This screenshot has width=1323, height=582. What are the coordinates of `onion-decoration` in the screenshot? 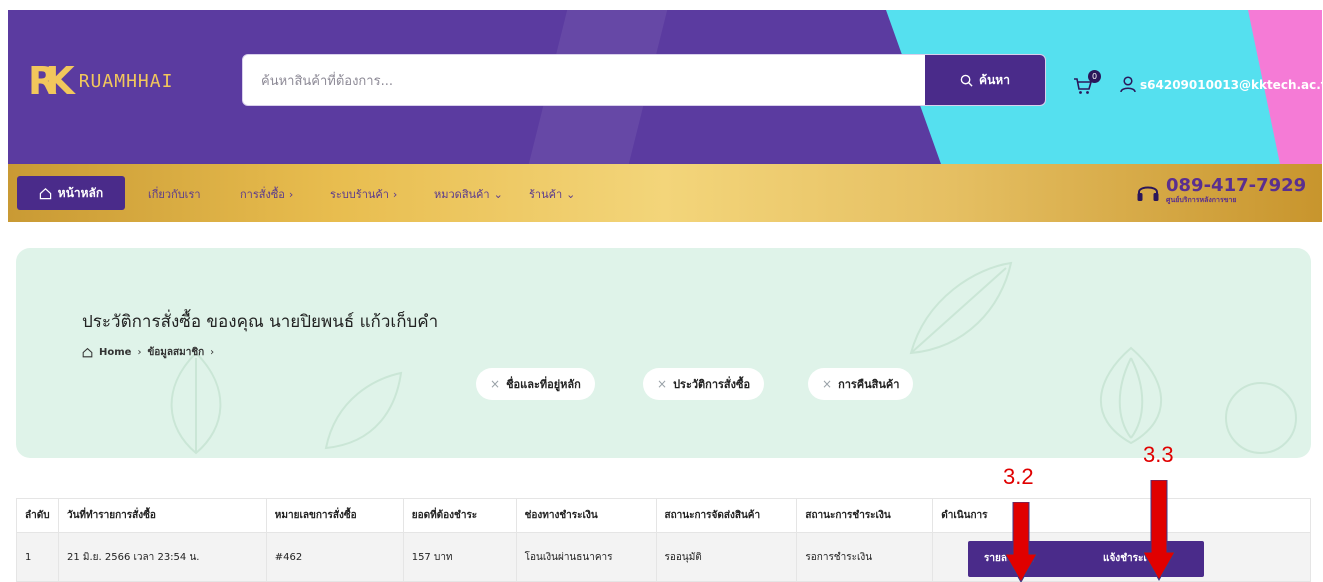 It's located at (1131, 395).